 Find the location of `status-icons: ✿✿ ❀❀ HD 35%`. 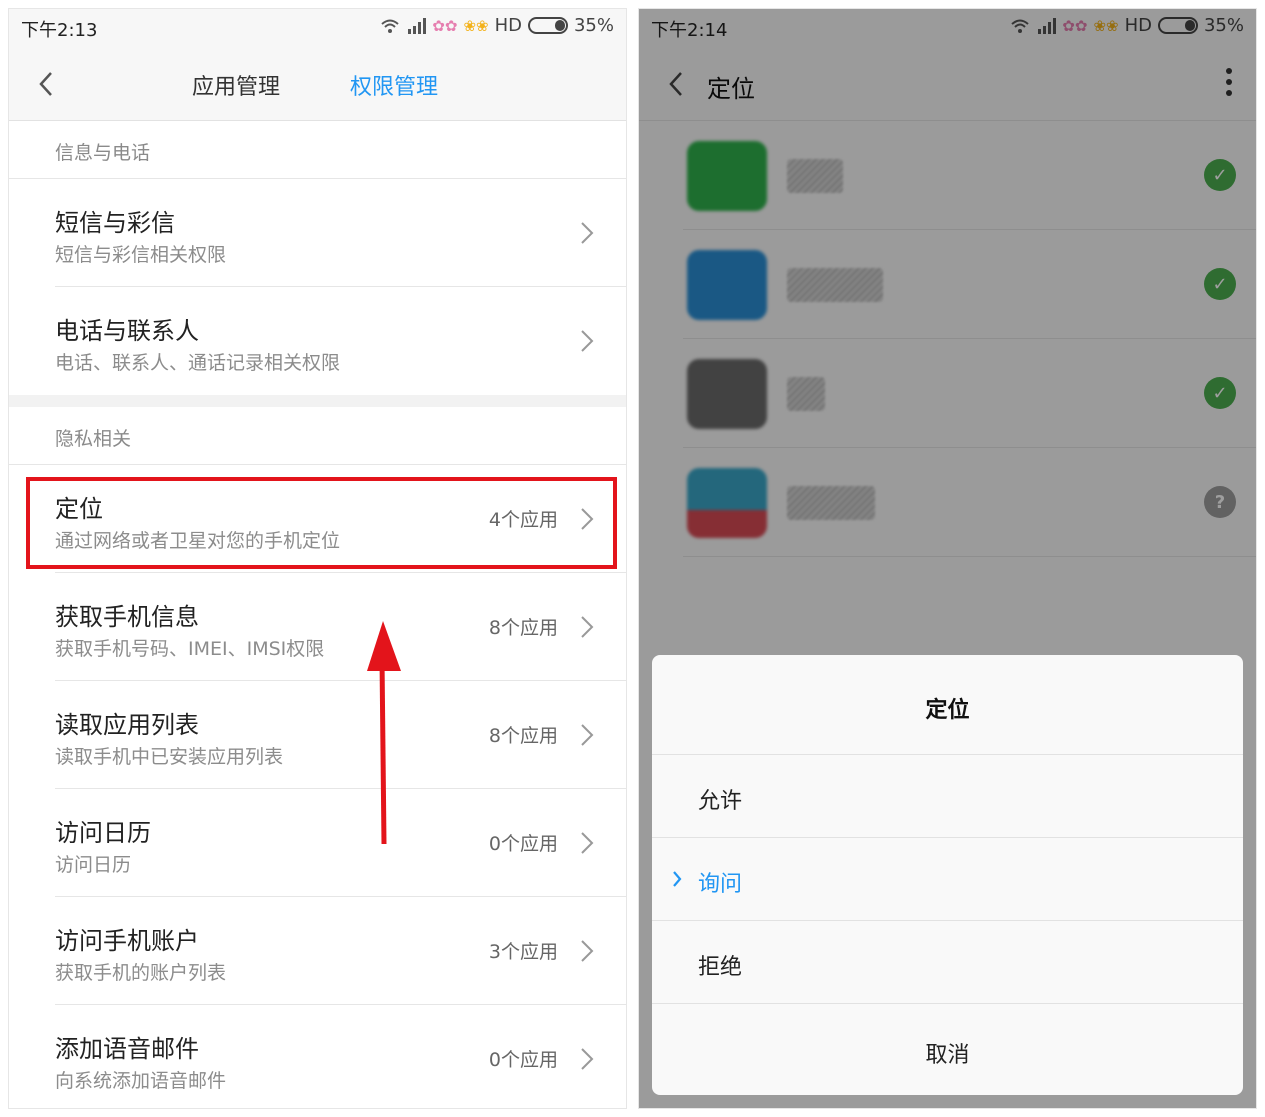

status-icons: ✿✿ ❀❀ HD 35% is located at coordinates (497, 25).